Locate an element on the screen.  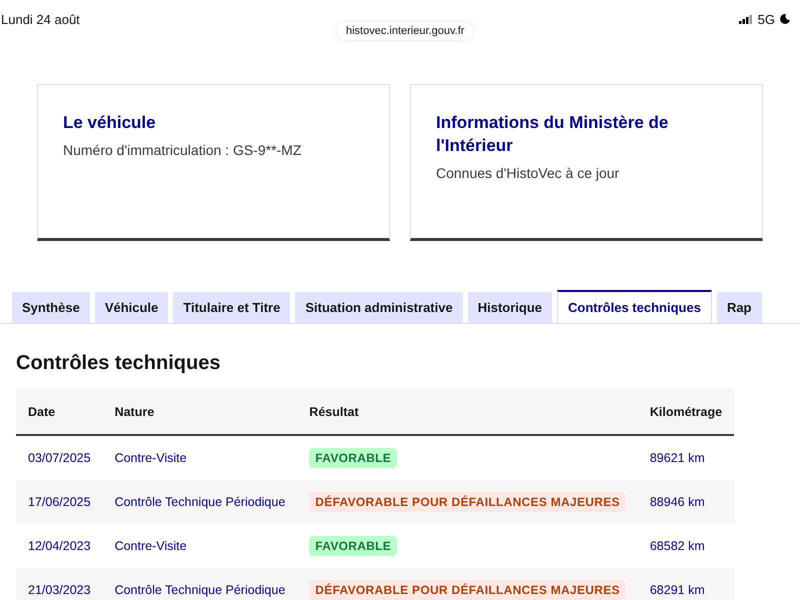
card-text: Connues d'HistoVec à ce jour is located at coordinates (528, 173).